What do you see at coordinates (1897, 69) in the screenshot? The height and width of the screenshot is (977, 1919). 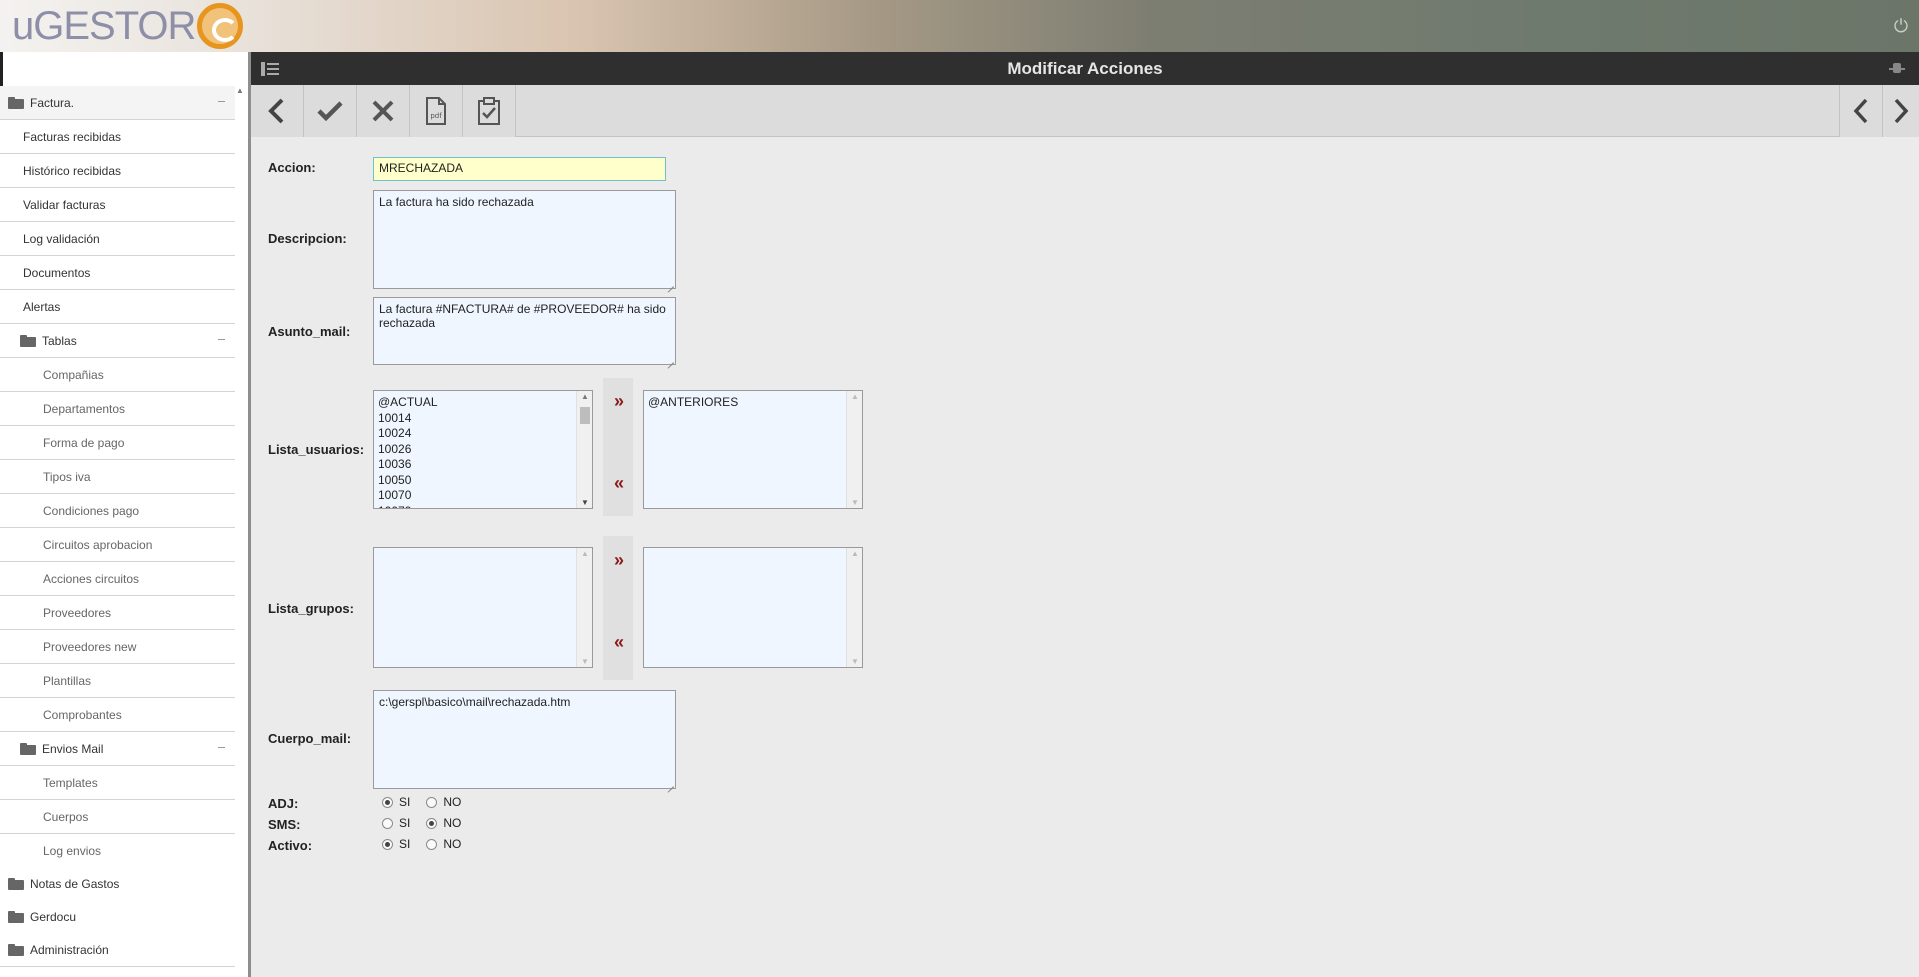 I see `pin-icon` at bounding box center [1897, 69].